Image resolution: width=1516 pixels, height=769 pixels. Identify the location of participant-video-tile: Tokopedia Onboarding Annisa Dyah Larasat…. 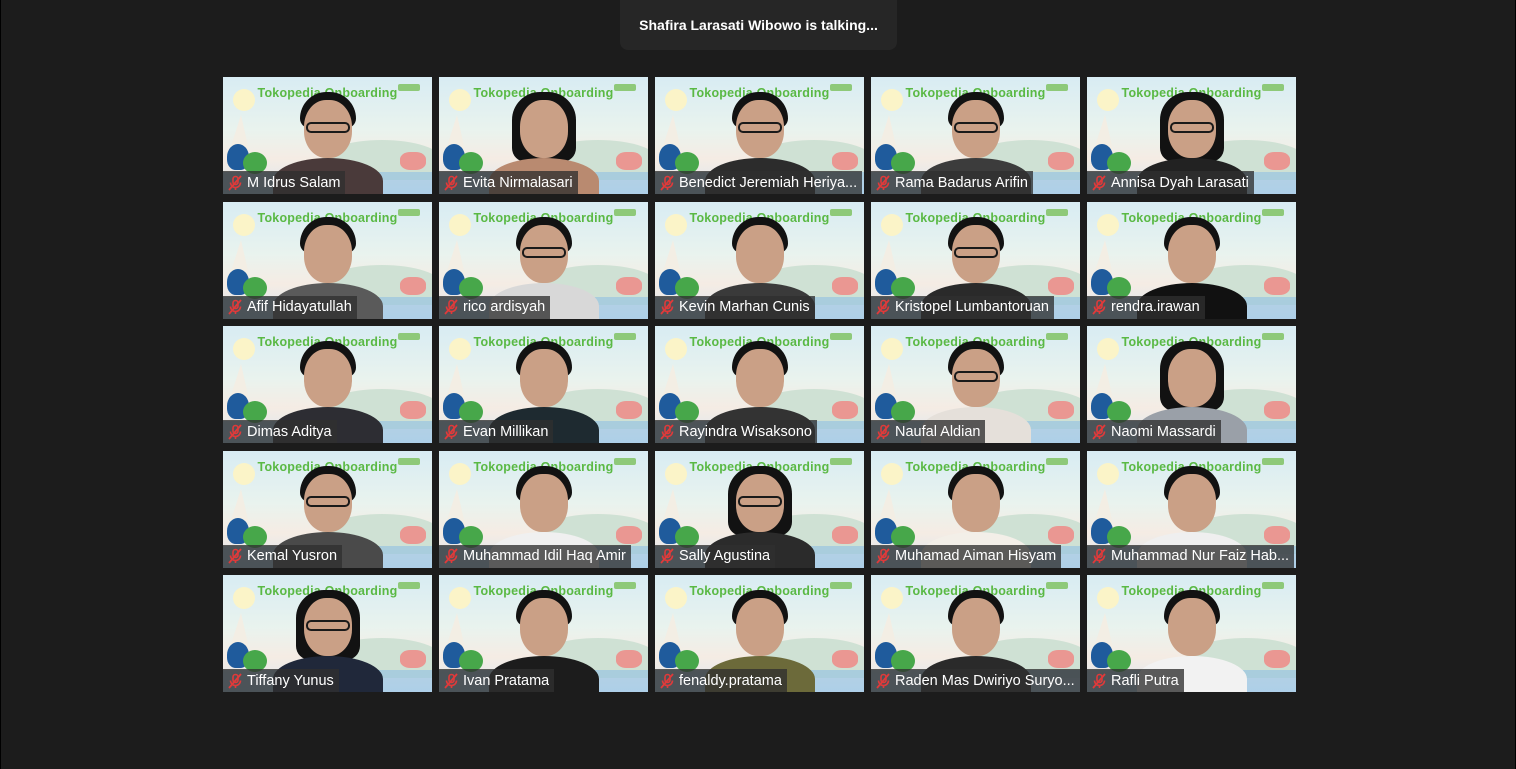
(1191, 135).